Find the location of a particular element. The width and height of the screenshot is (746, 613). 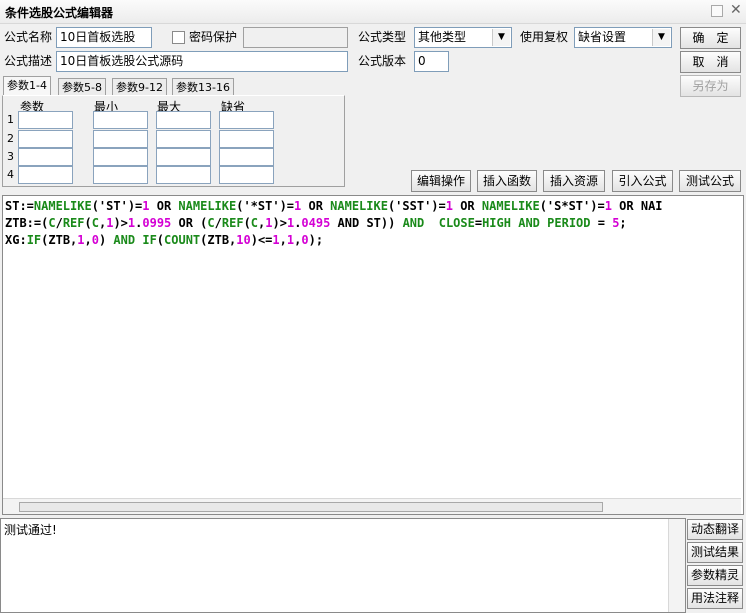

param-4-default is located at coordinates (246, 175).